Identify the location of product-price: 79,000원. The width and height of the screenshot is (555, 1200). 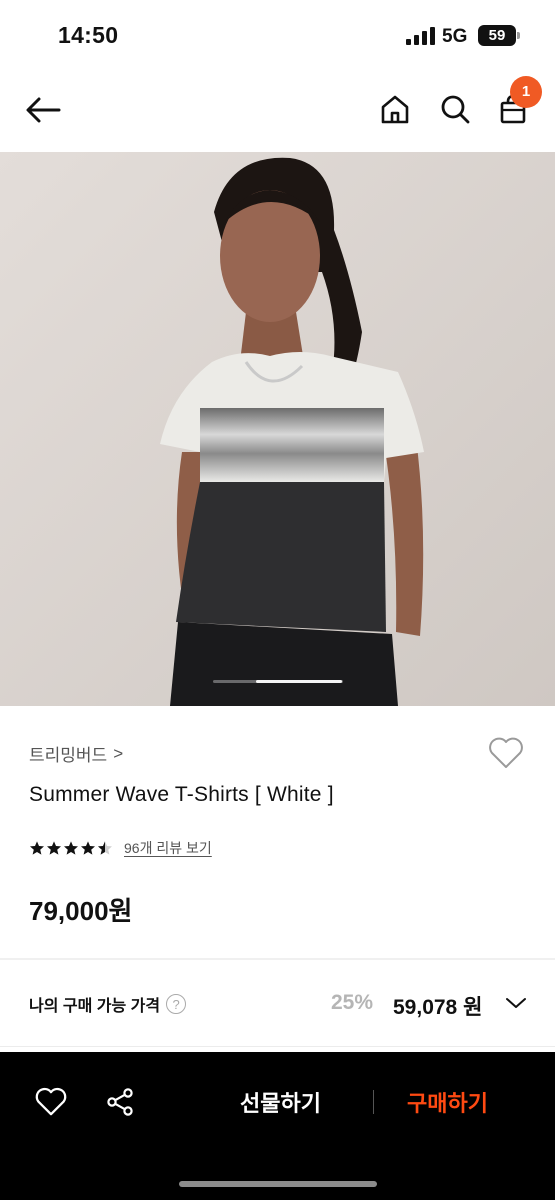
(81, 911).